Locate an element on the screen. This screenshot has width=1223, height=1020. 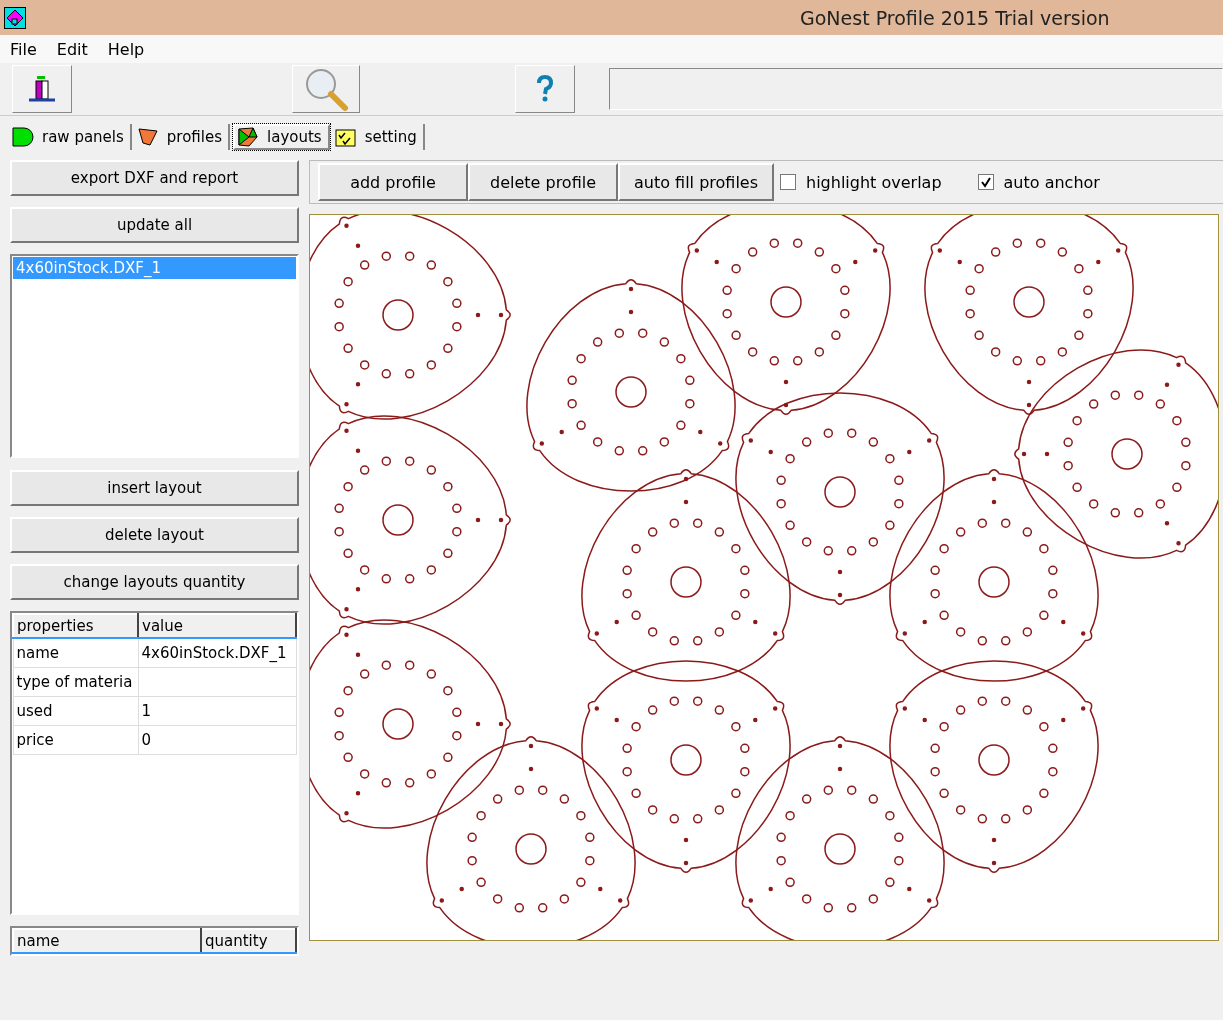
column-header: quantity is located at coordinates (248, 941).